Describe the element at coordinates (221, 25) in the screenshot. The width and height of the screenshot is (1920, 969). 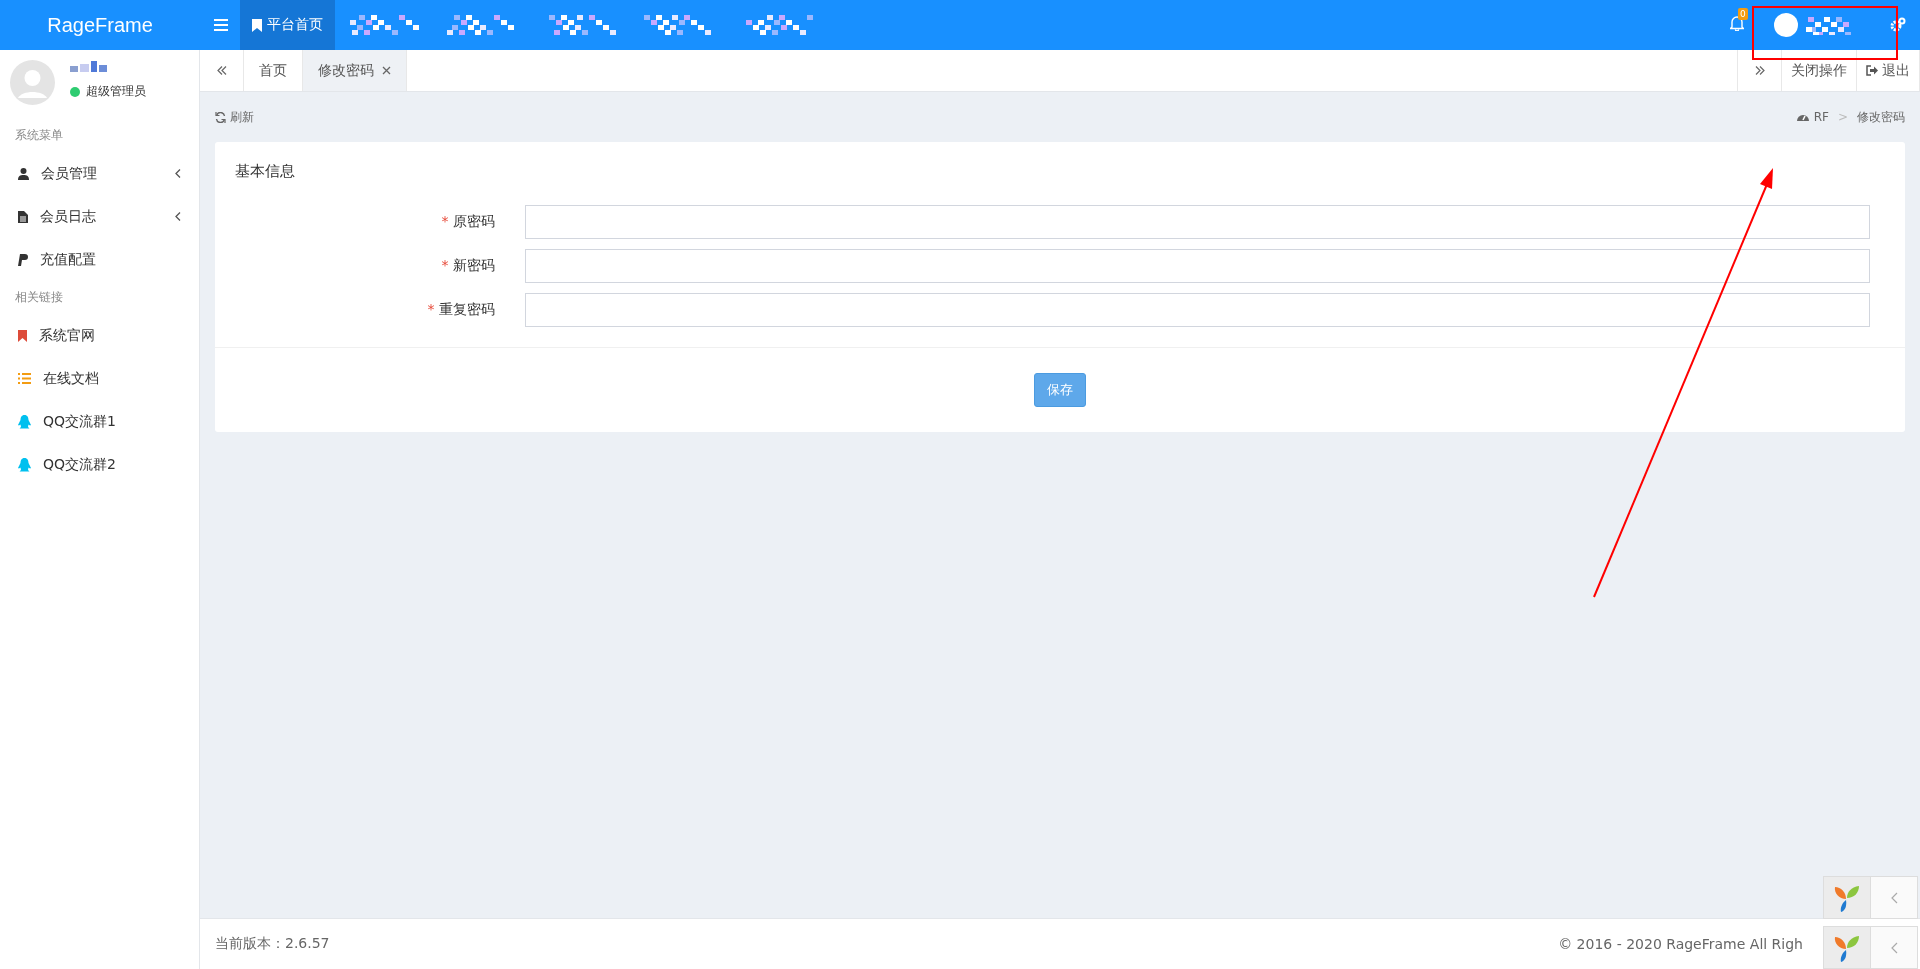
I see `menu-icon` at that location.